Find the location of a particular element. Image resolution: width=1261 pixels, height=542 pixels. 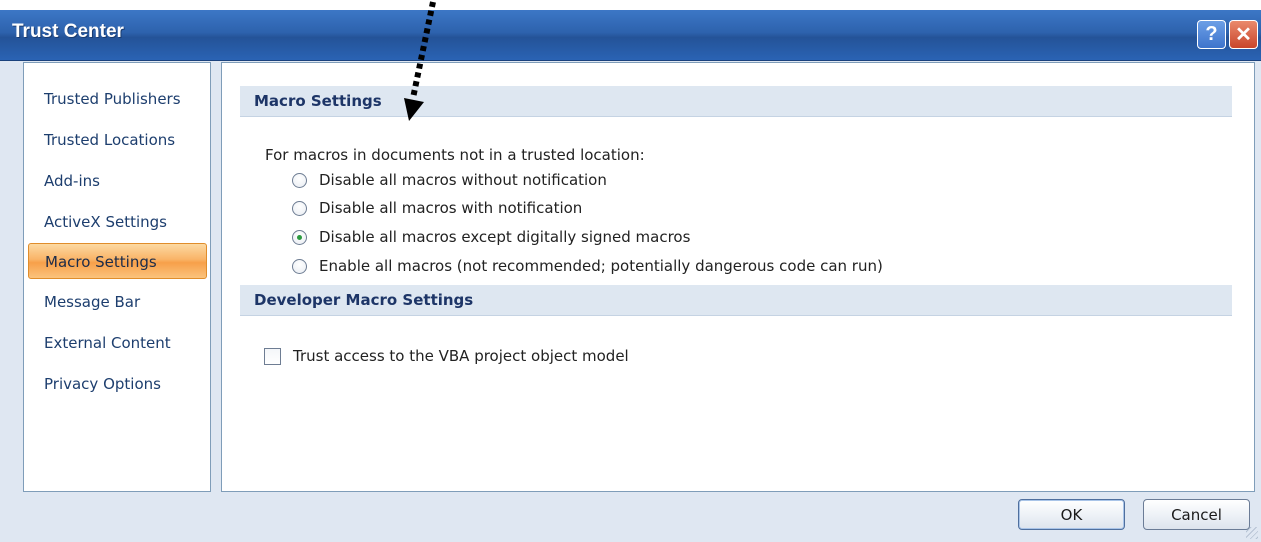

close-button: ✕ is located at coordinates (1243, 34).